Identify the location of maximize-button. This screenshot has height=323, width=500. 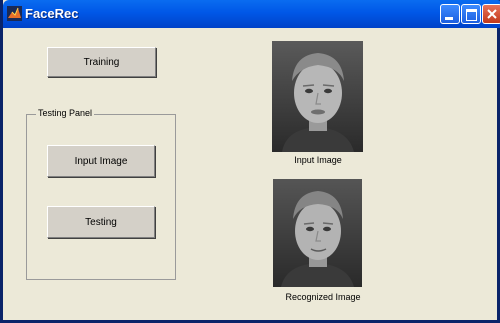
(471, 14).